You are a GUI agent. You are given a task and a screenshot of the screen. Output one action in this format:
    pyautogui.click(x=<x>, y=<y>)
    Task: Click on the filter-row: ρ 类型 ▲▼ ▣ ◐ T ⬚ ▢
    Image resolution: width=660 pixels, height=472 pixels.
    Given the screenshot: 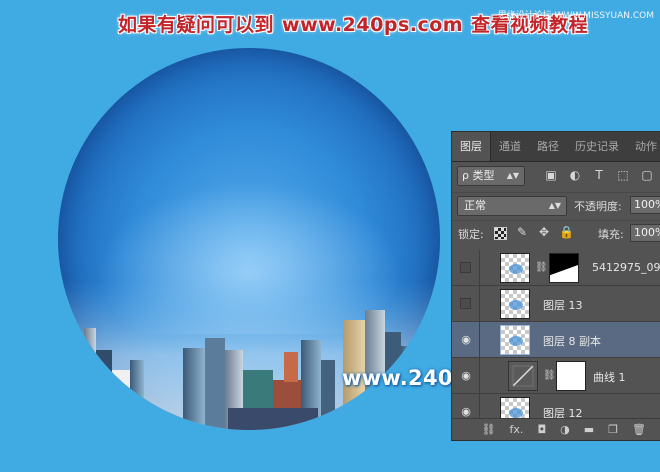 What is the action you would take?
    pyautogui.click(x=556, y=177)
    